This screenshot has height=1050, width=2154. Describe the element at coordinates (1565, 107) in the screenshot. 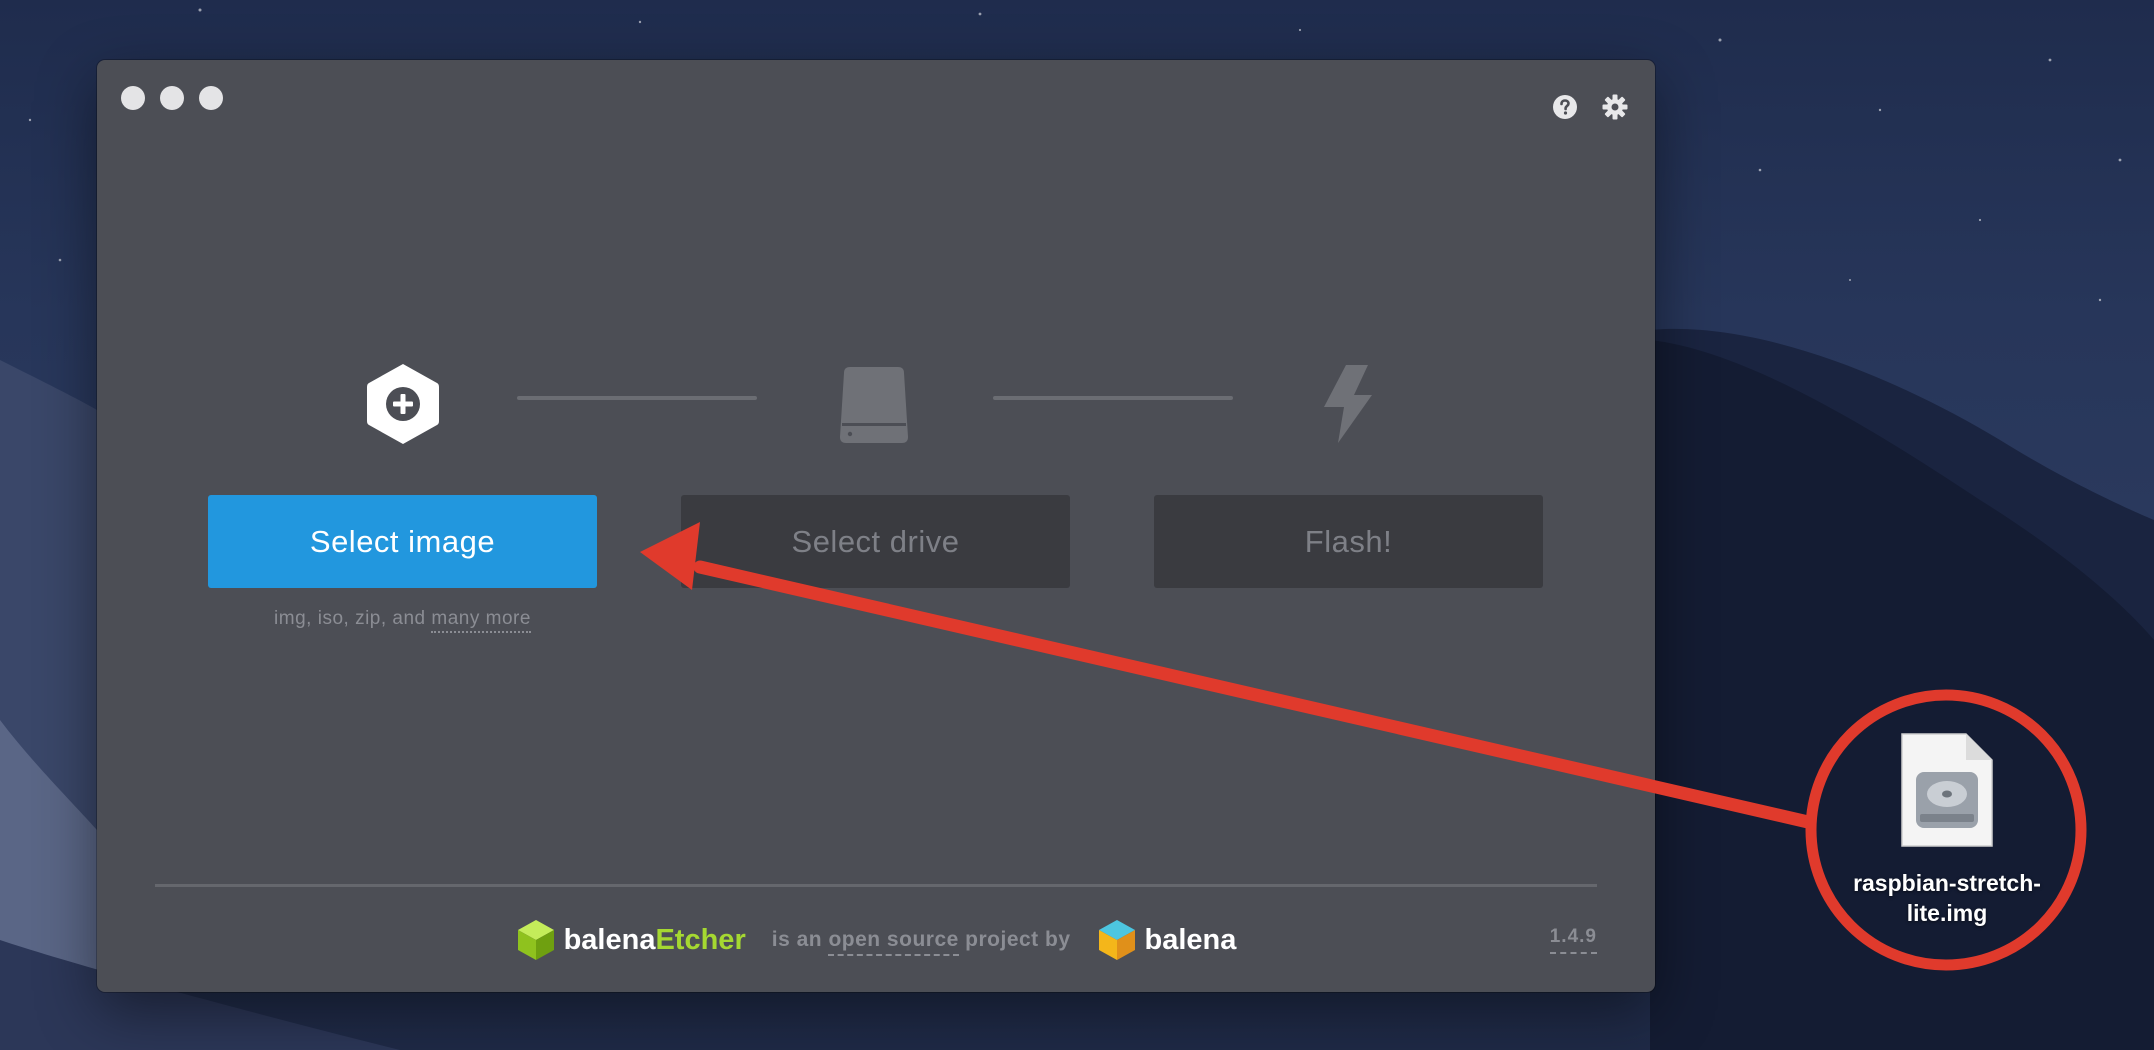

I see `help-icon` at that location.